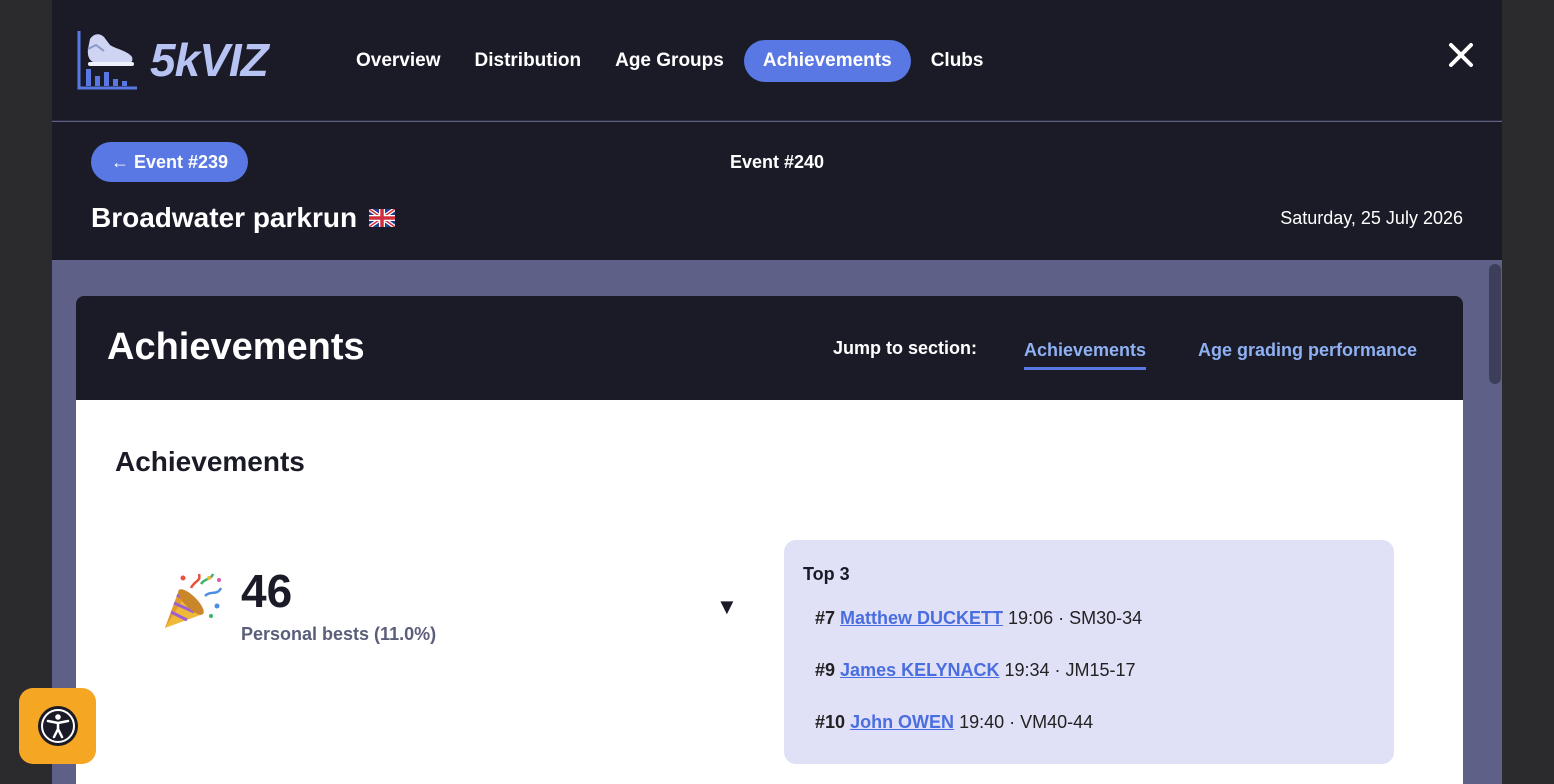 This screenshot has height=784, width=1554. What do you see at coordinates (194, 600) in the screenshot?
I see `party-popper-icon` at bounding box center [194, 600].